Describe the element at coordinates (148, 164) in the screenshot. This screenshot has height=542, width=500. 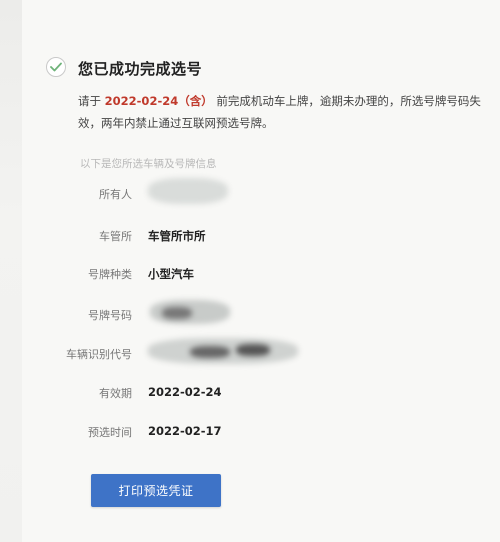
I see `section-label: 以下是您所选车辆及号牌信息` at that location.